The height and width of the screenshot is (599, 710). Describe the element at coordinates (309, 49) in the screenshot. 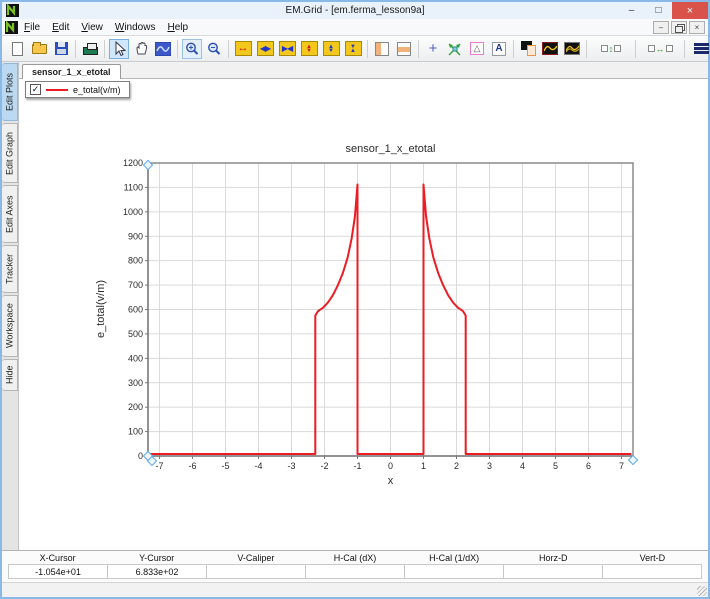

I see `expand-y-icon: ▲ ▼` at that location.